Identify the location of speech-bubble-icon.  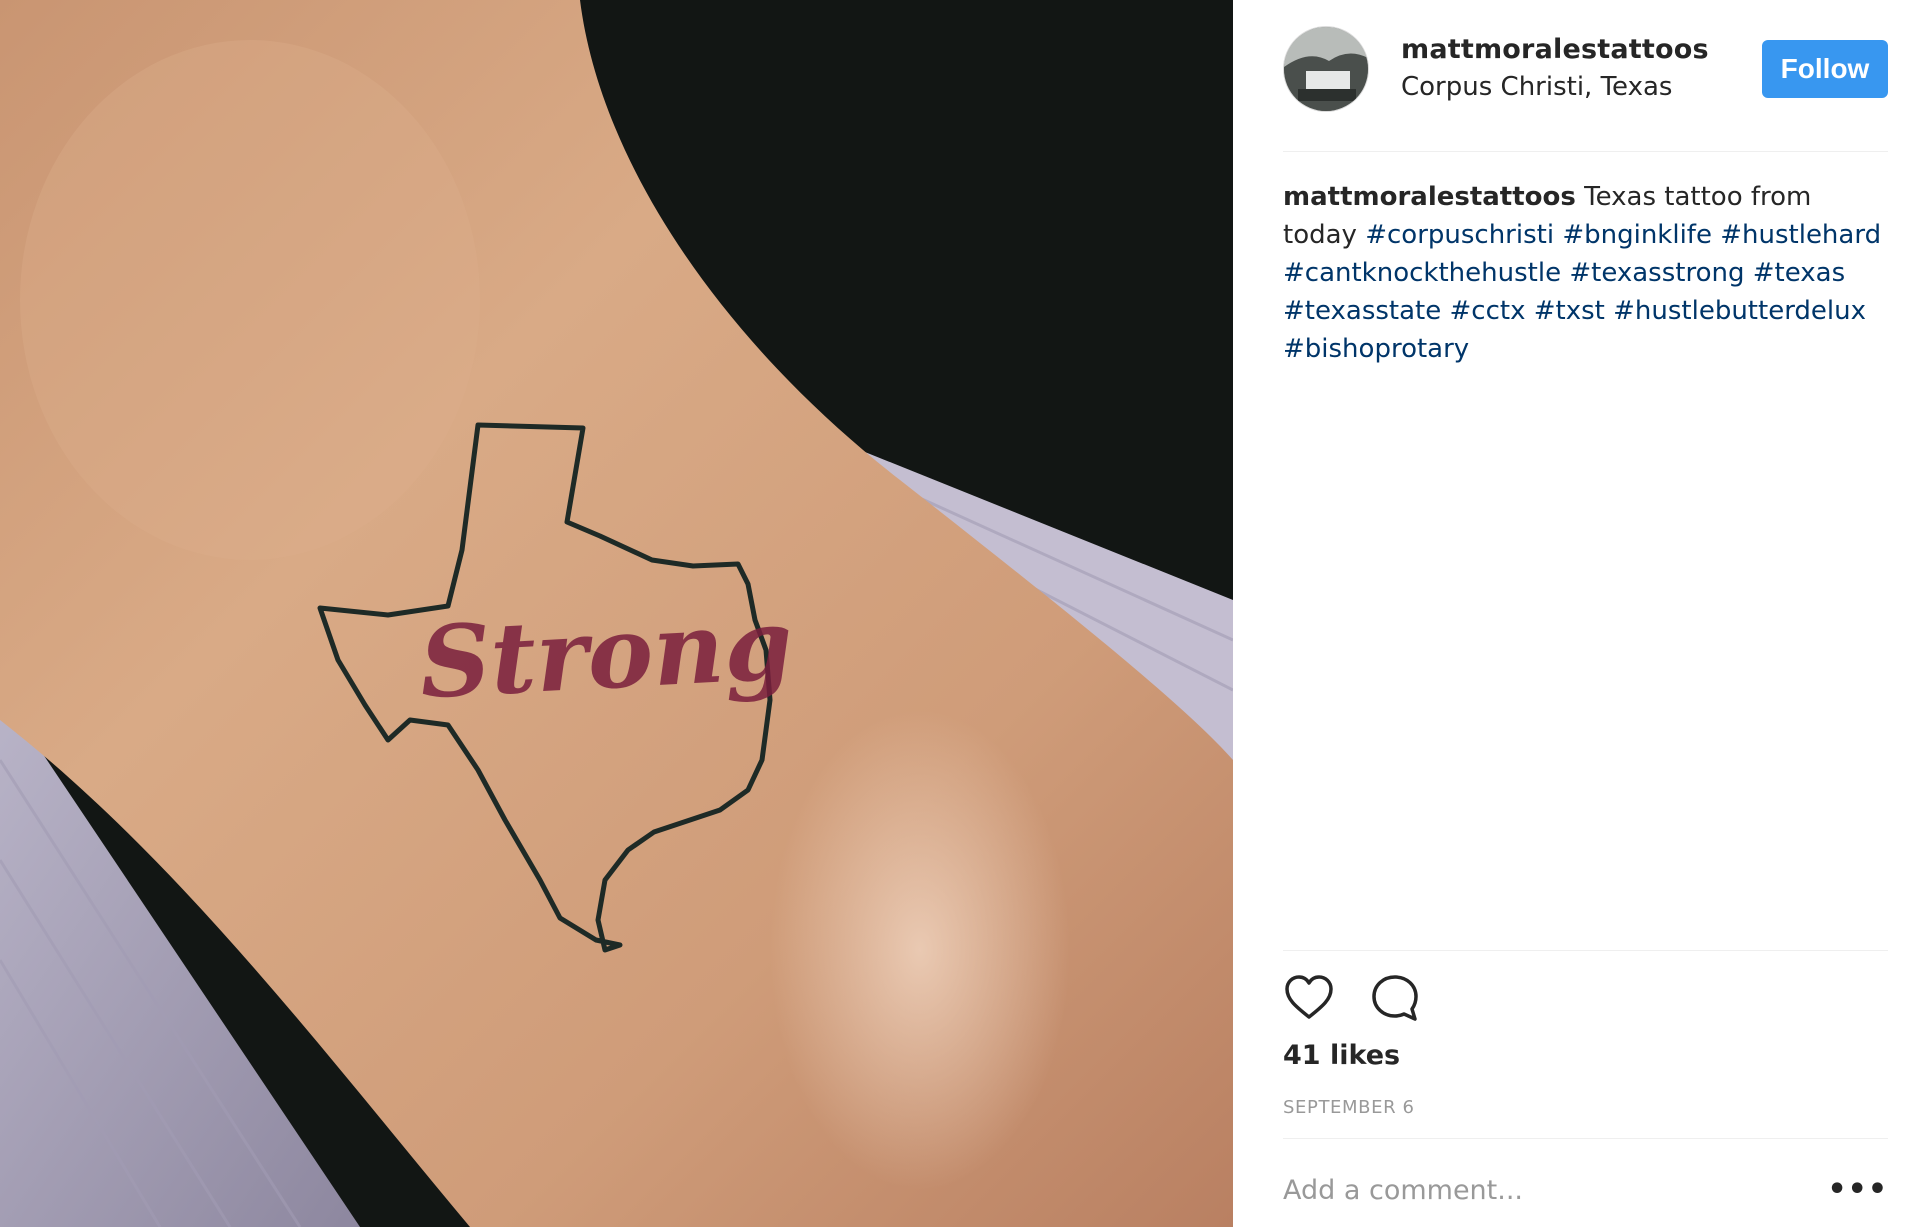
(1395, 998).